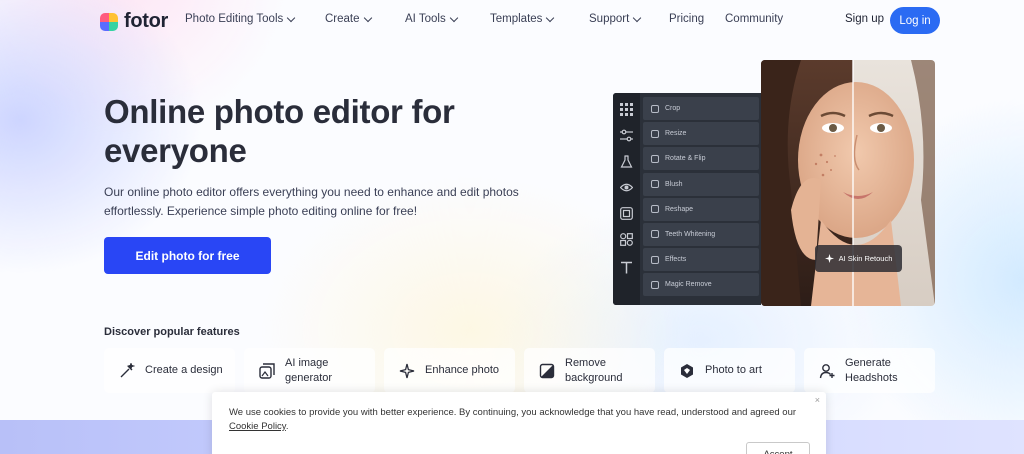  What do you see at coordinates (127, 369) in the screenshot?
I see `wand-icon` at bounding box center [127, 369].